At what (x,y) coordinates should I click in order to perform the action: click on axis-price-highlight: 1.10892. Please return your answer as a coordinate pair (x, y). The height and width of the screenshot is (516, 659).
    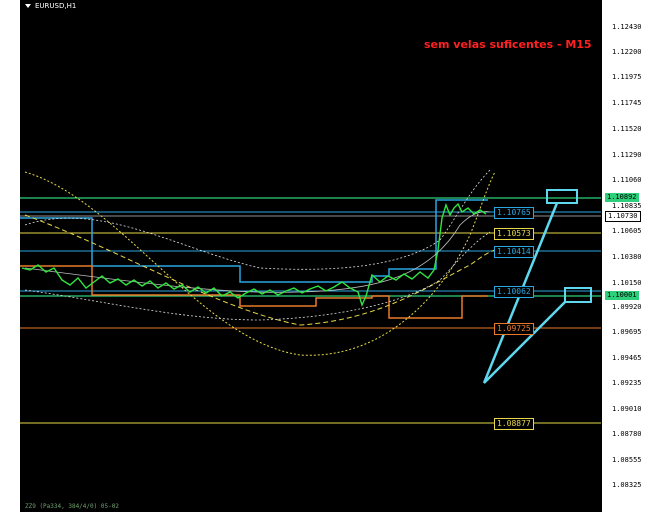
    Looking at the image, I should click on (622, 197).